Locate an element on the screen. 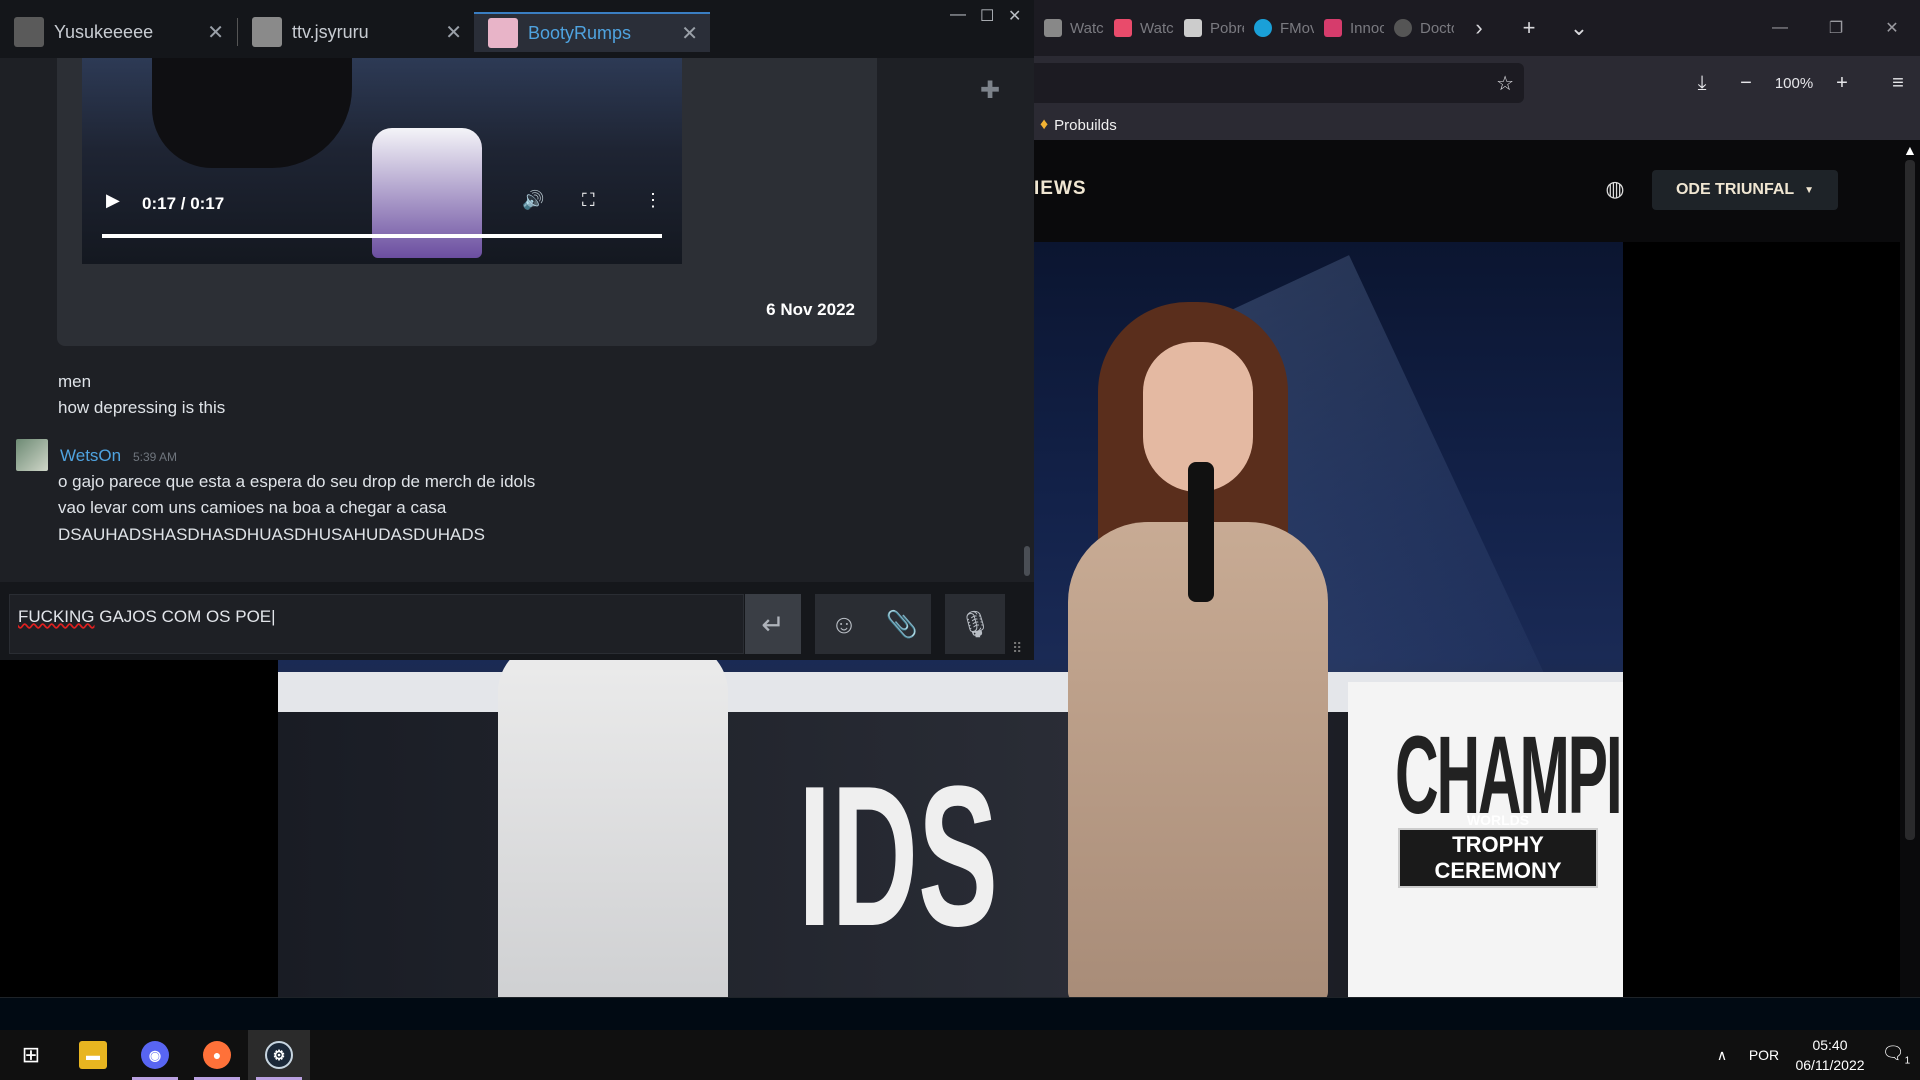 The image size is (1920, 1080). chat-message: men is located at coordinates (75, 381).